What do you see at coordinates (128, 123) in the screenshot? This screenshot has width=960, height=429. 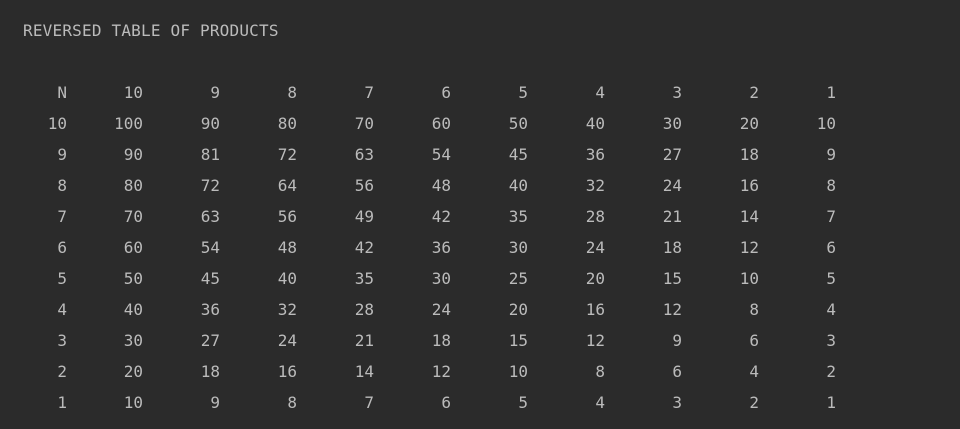 I see `product-cell: 100` at bounding box center [128, 123].